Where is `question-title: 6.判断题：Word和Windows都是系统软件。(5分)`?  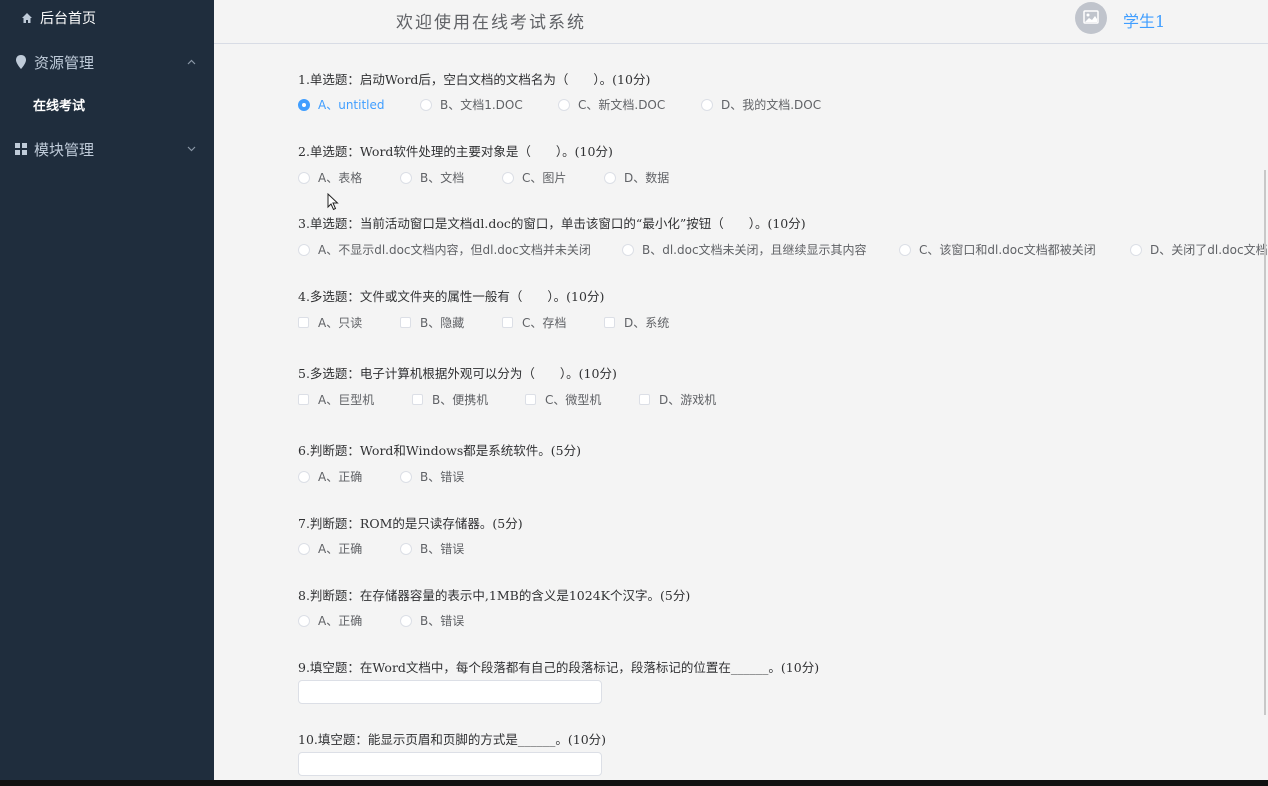
question-title: 6.判断题：Word和Windows都是系统软件。(5分) is located at coordinates (439, 450).